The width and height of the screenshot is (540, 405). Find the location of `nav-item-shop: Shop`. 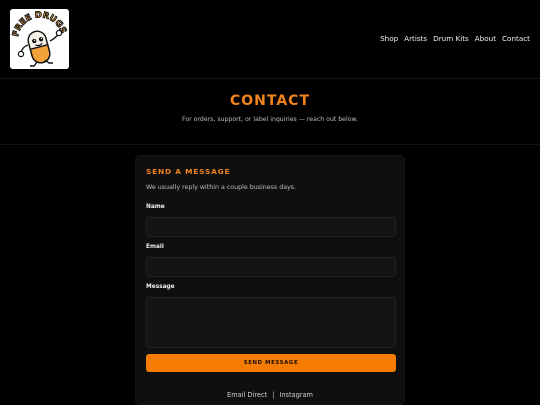

nav-item-shop: Shop is located at coordinates (389, 38).